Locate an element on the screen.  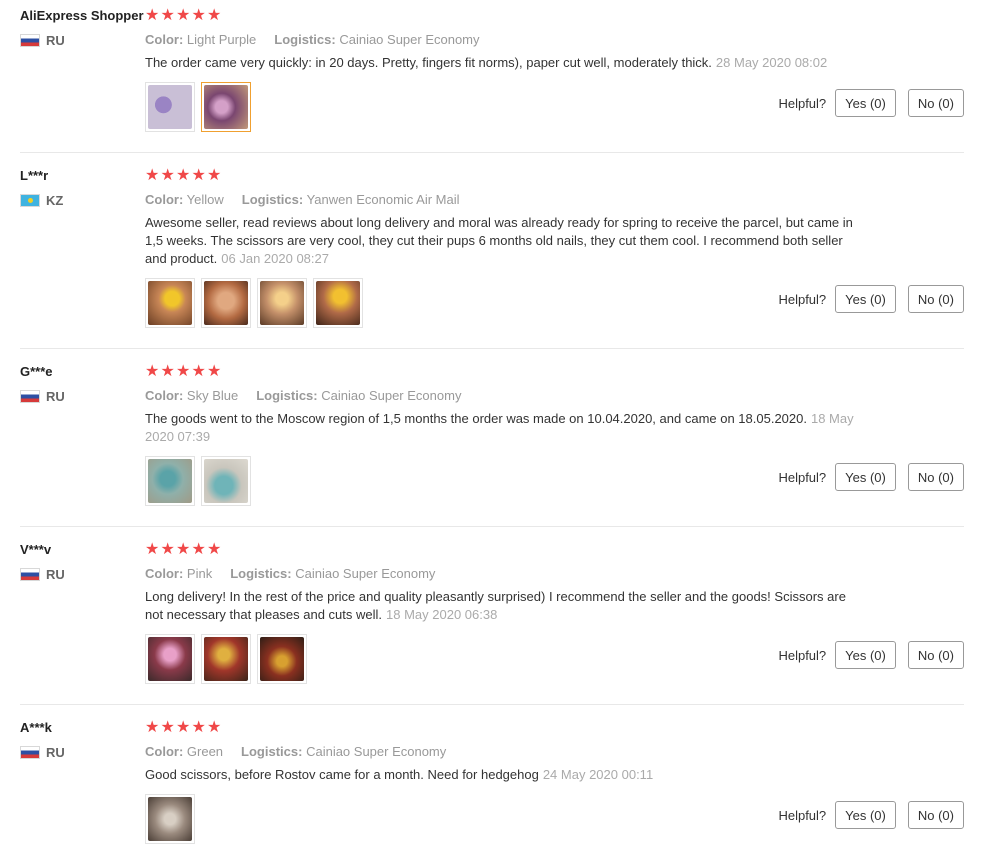
review-date: 06 Jan 2020 08:27 is located at coordinates (275, 258).